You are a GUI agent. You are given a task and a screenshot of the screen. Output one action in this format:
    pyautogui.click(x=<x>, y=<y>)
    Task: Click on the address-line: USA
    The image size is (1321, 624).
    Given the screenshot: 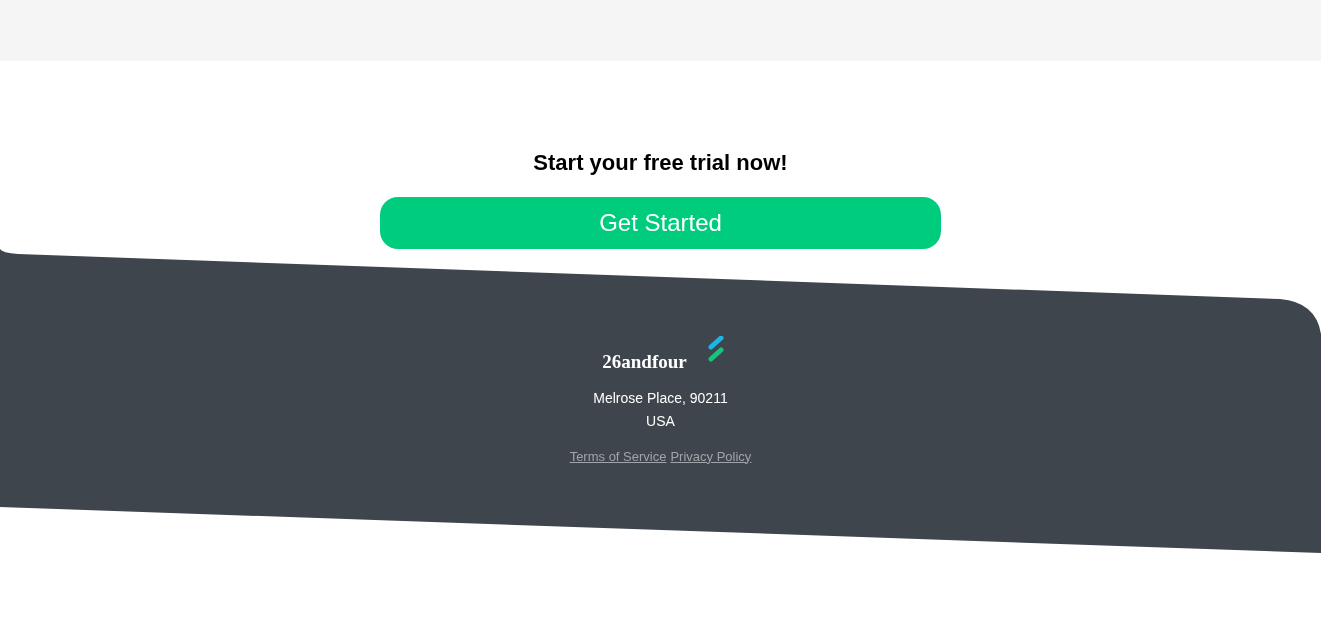 What is the action you would take?
    pyautogui.click(x=660, y=421)
    